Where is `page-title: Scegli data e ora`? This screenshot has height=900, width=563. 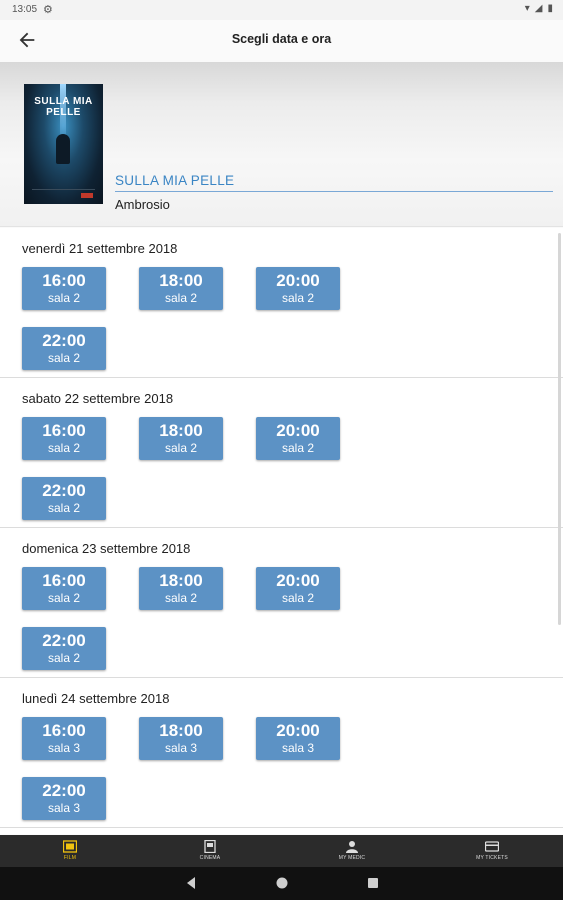 page-title: Scegli data e ora is located at coordinates (281, 39).